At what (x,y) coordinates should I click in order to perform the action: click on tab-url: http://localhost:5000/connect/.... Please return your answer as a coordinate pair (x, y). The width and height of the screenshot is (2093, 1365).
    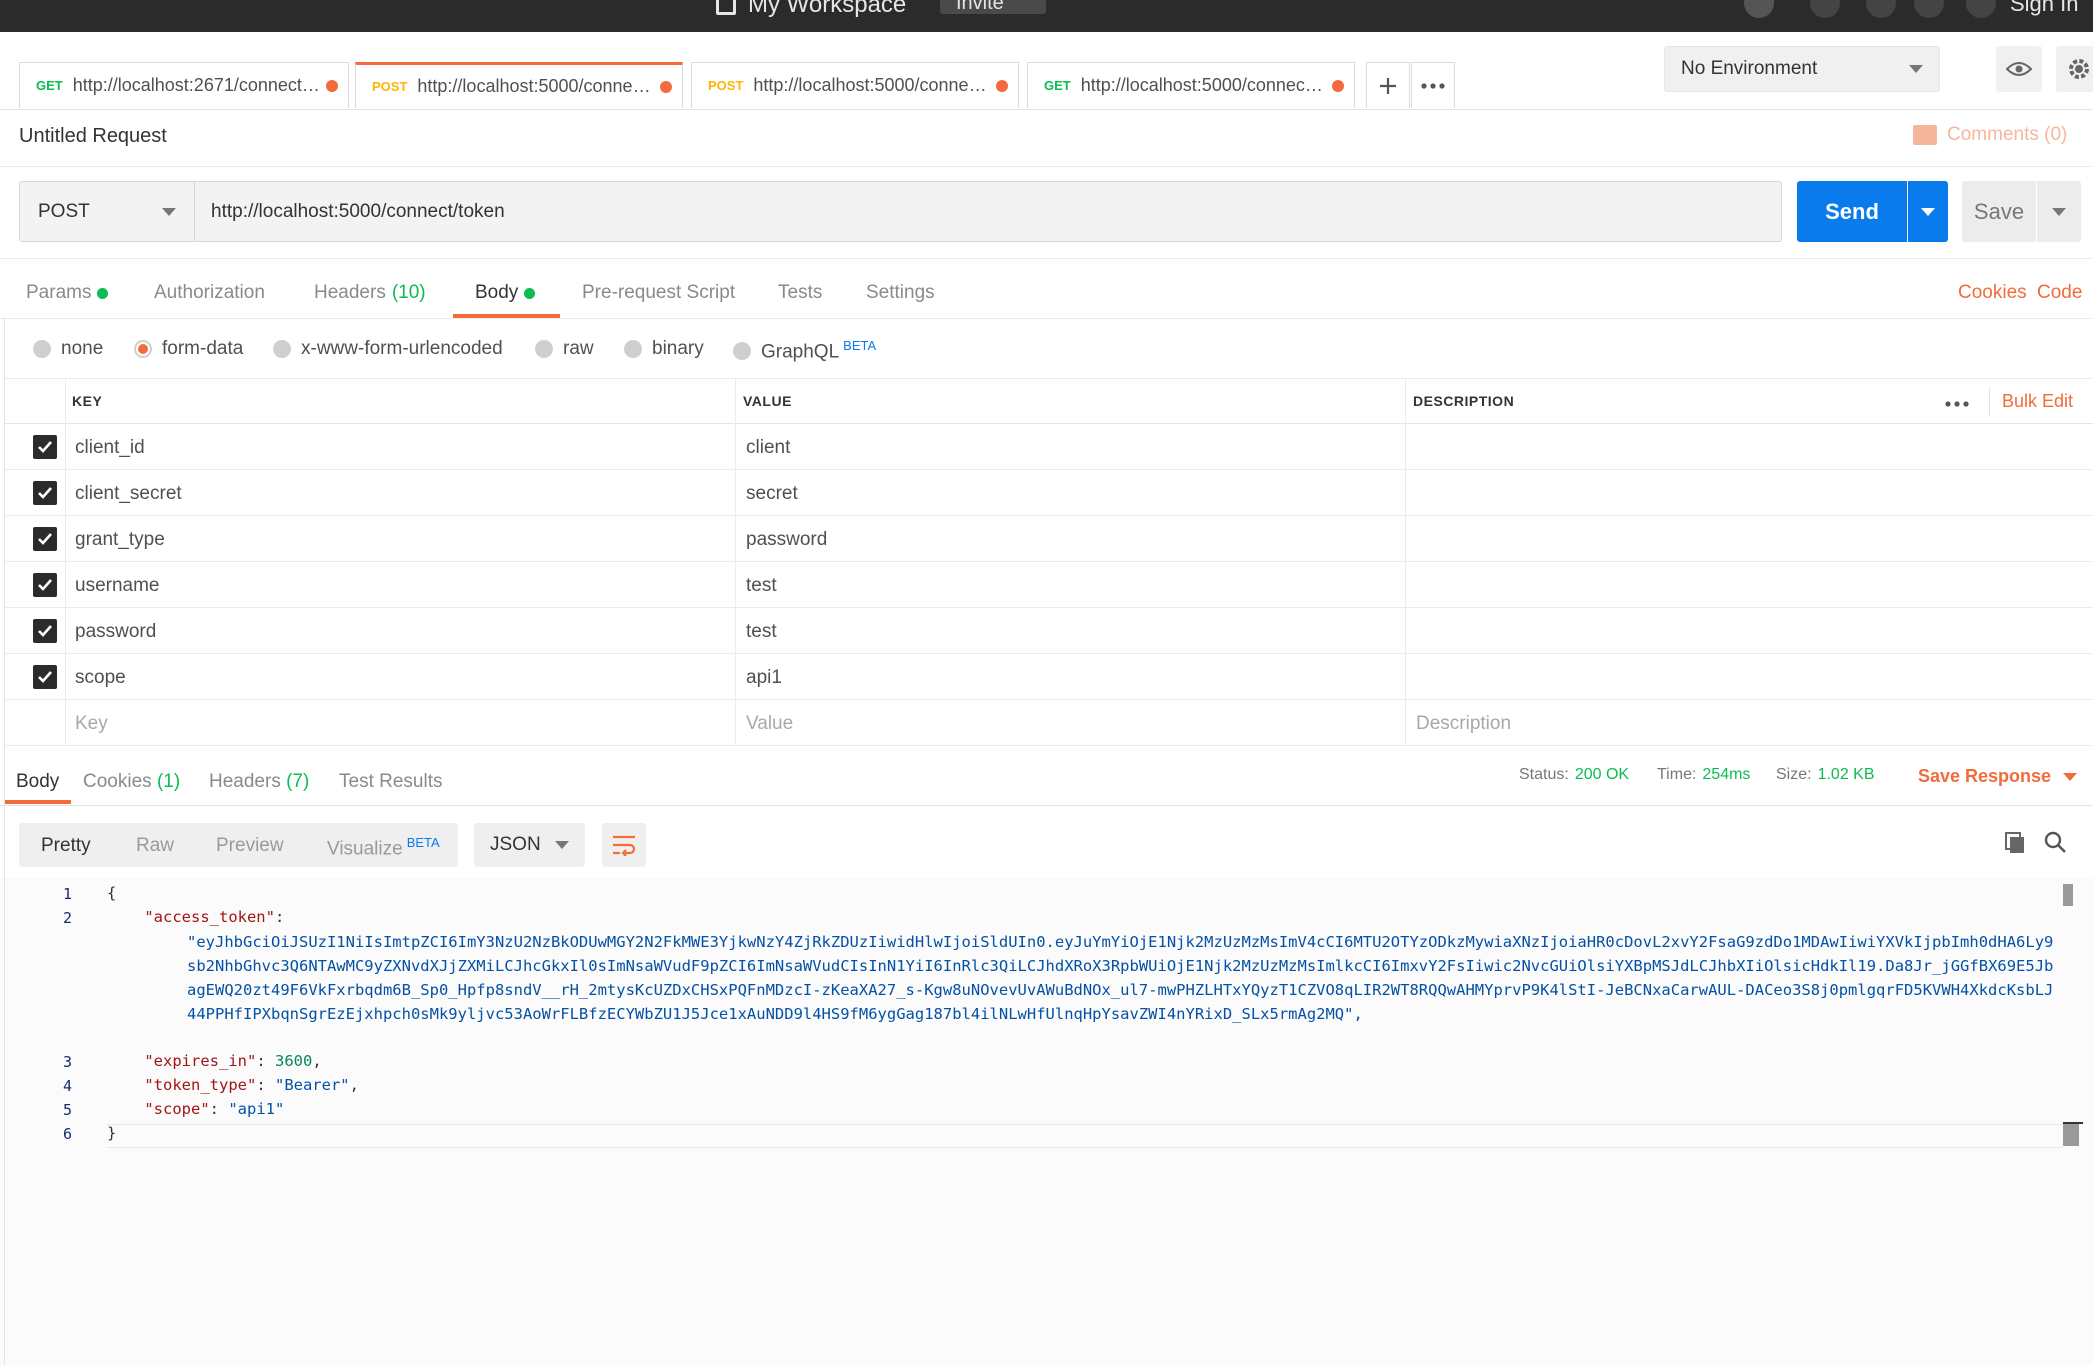
    Looking at the image, I should click on (535, 86).